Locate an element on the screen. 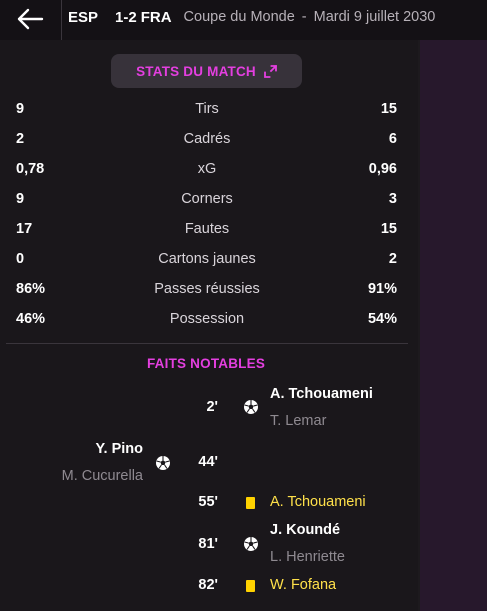  event-yellow-card: 82' W. Fofana is located at coordinates (209, 586).